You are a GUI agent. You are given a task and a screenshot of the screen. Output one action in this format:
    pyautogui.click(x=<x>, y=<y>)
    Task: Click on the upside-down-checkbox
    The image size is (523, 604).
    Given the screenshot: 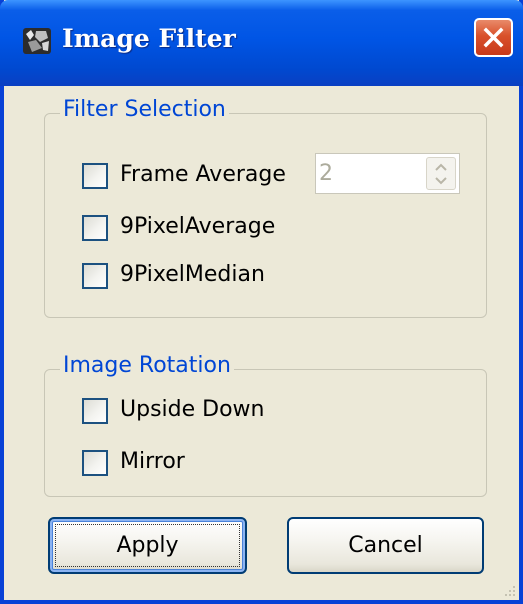 What is the action you would take?
    pyautogui.click(x=95, y=411)
    